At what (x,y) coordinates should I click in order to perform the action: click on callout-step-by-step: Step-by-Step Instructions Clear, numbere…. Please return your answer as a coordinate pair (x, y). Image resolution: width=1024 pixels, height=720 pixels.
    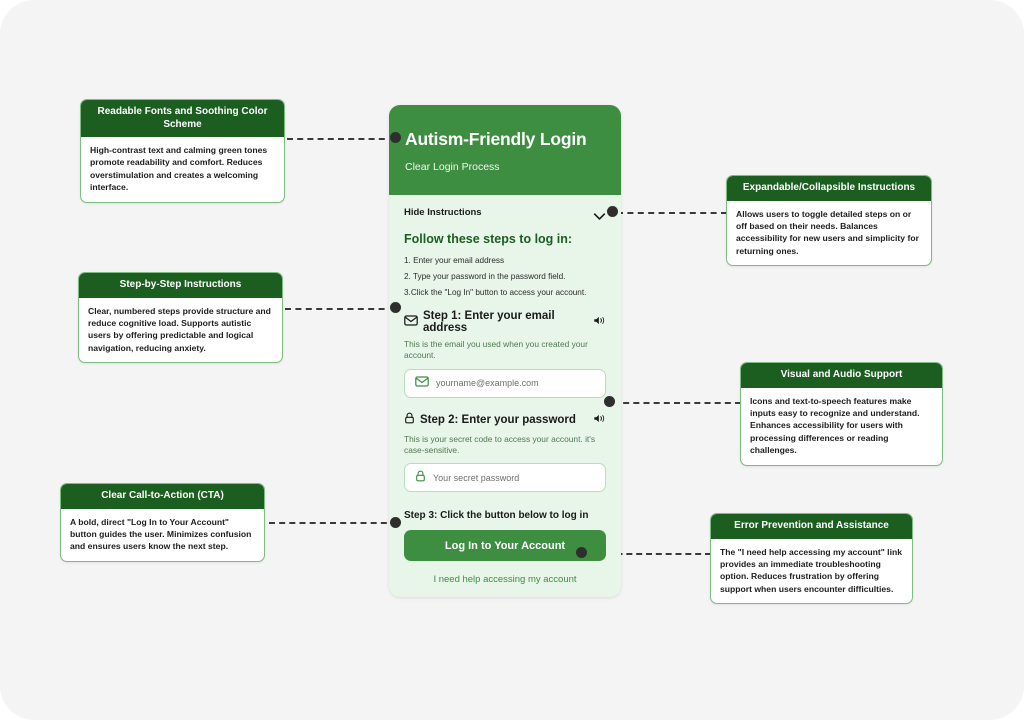
    Looking at the image, I should click on (180, 318).